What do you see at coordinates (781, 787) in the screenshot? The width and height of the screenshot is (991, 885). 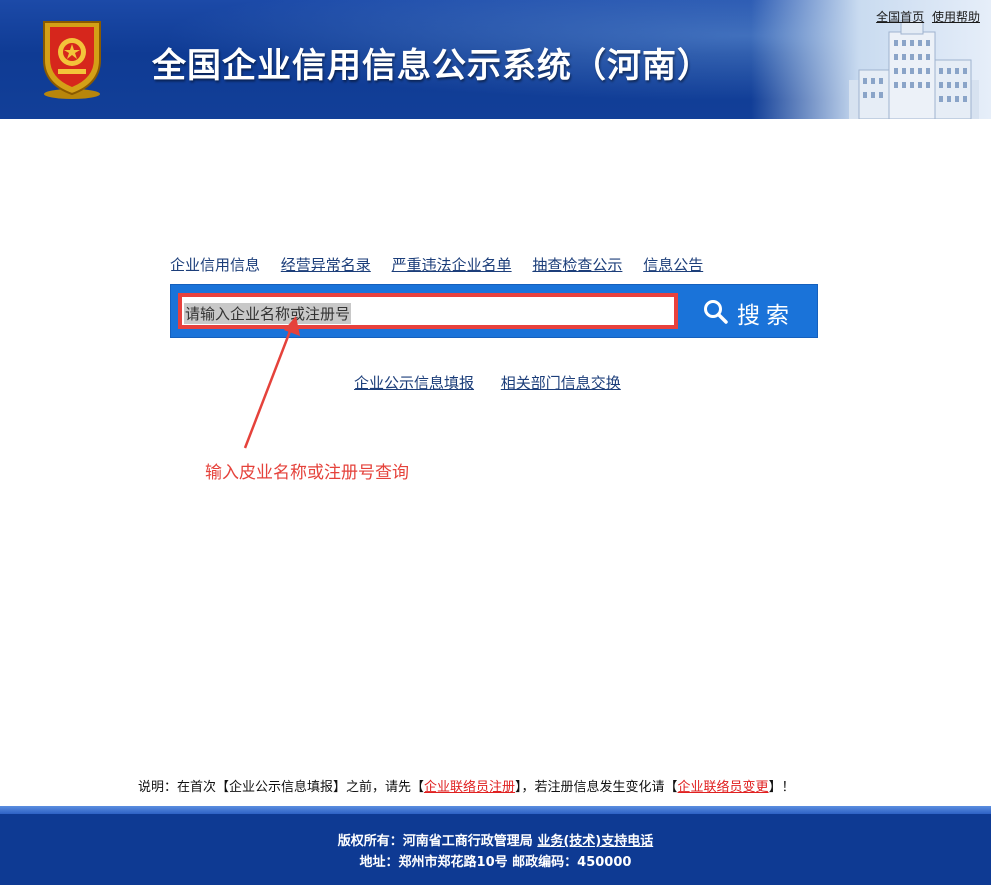 I see `note-suffix: 】！` at bounding box center [781, 787].